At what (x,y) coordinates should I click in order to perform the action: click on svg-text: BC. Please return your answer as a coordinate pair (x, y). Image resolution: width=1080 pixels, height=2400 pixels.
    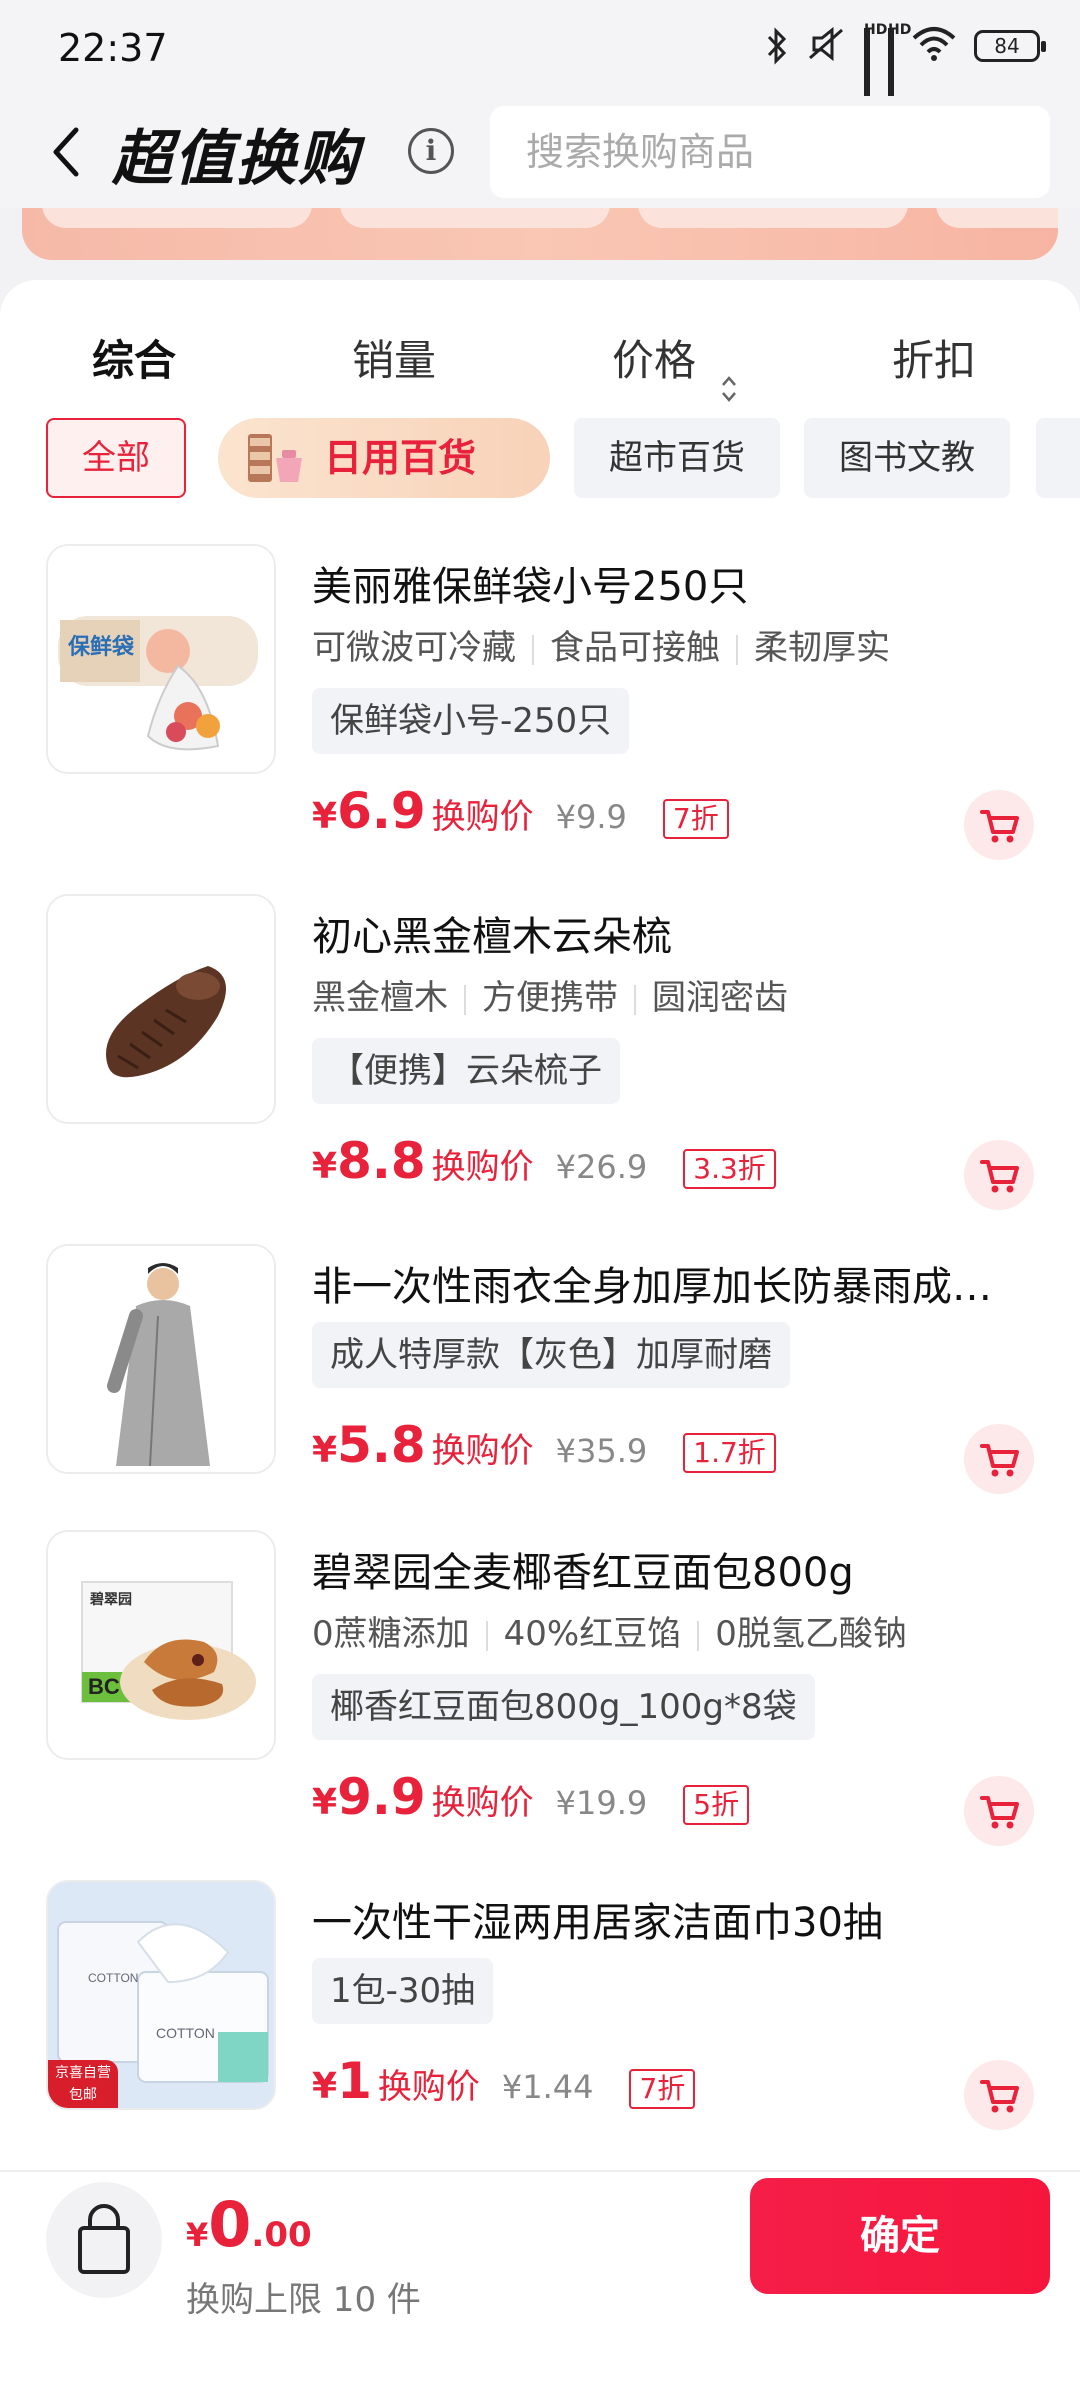
    Looking at the image, I should click on (104, 1686).